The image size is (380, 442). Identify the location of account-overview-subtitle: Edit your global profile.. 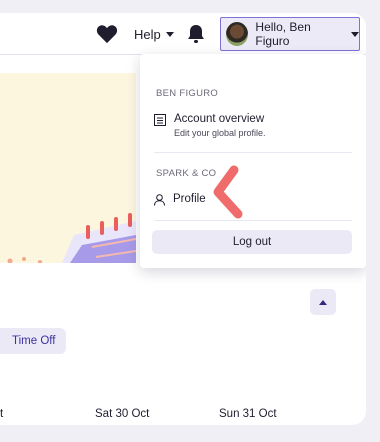
(220, 133).